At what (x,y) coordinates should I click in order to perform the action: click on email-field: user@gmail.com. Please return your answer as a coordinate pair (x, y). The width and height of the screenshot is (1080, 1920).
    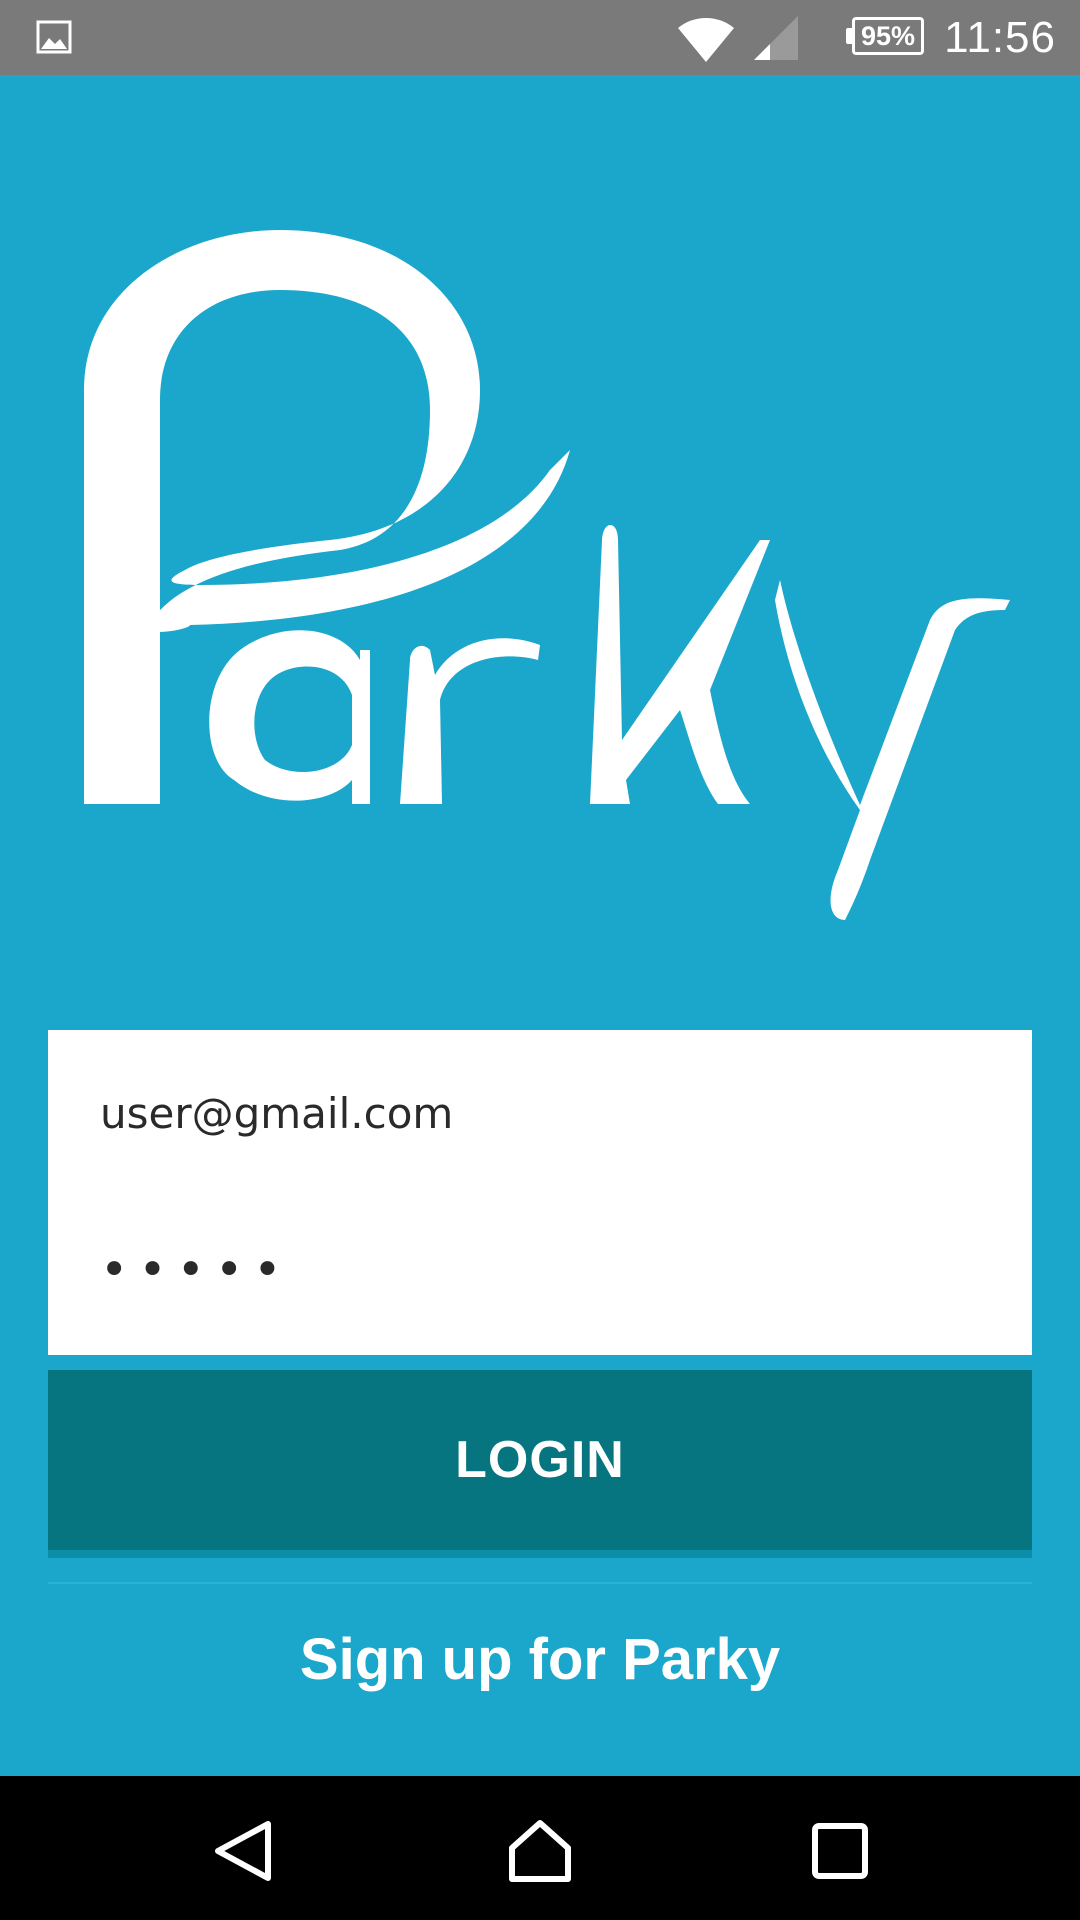
    Looking at the image, I should click on (540, 1110).